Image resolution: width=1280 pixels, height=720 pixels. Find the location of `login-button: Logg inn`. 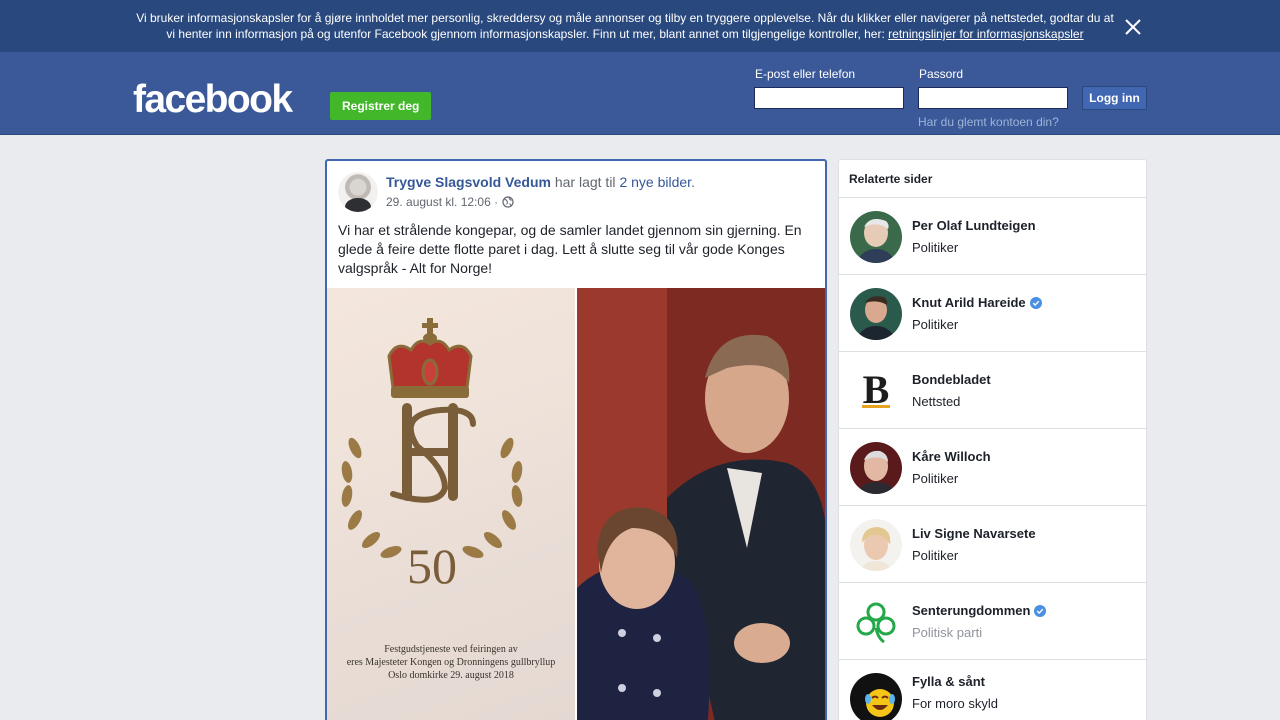

login-button: Logg inn is located at coordinates (1114, 98).